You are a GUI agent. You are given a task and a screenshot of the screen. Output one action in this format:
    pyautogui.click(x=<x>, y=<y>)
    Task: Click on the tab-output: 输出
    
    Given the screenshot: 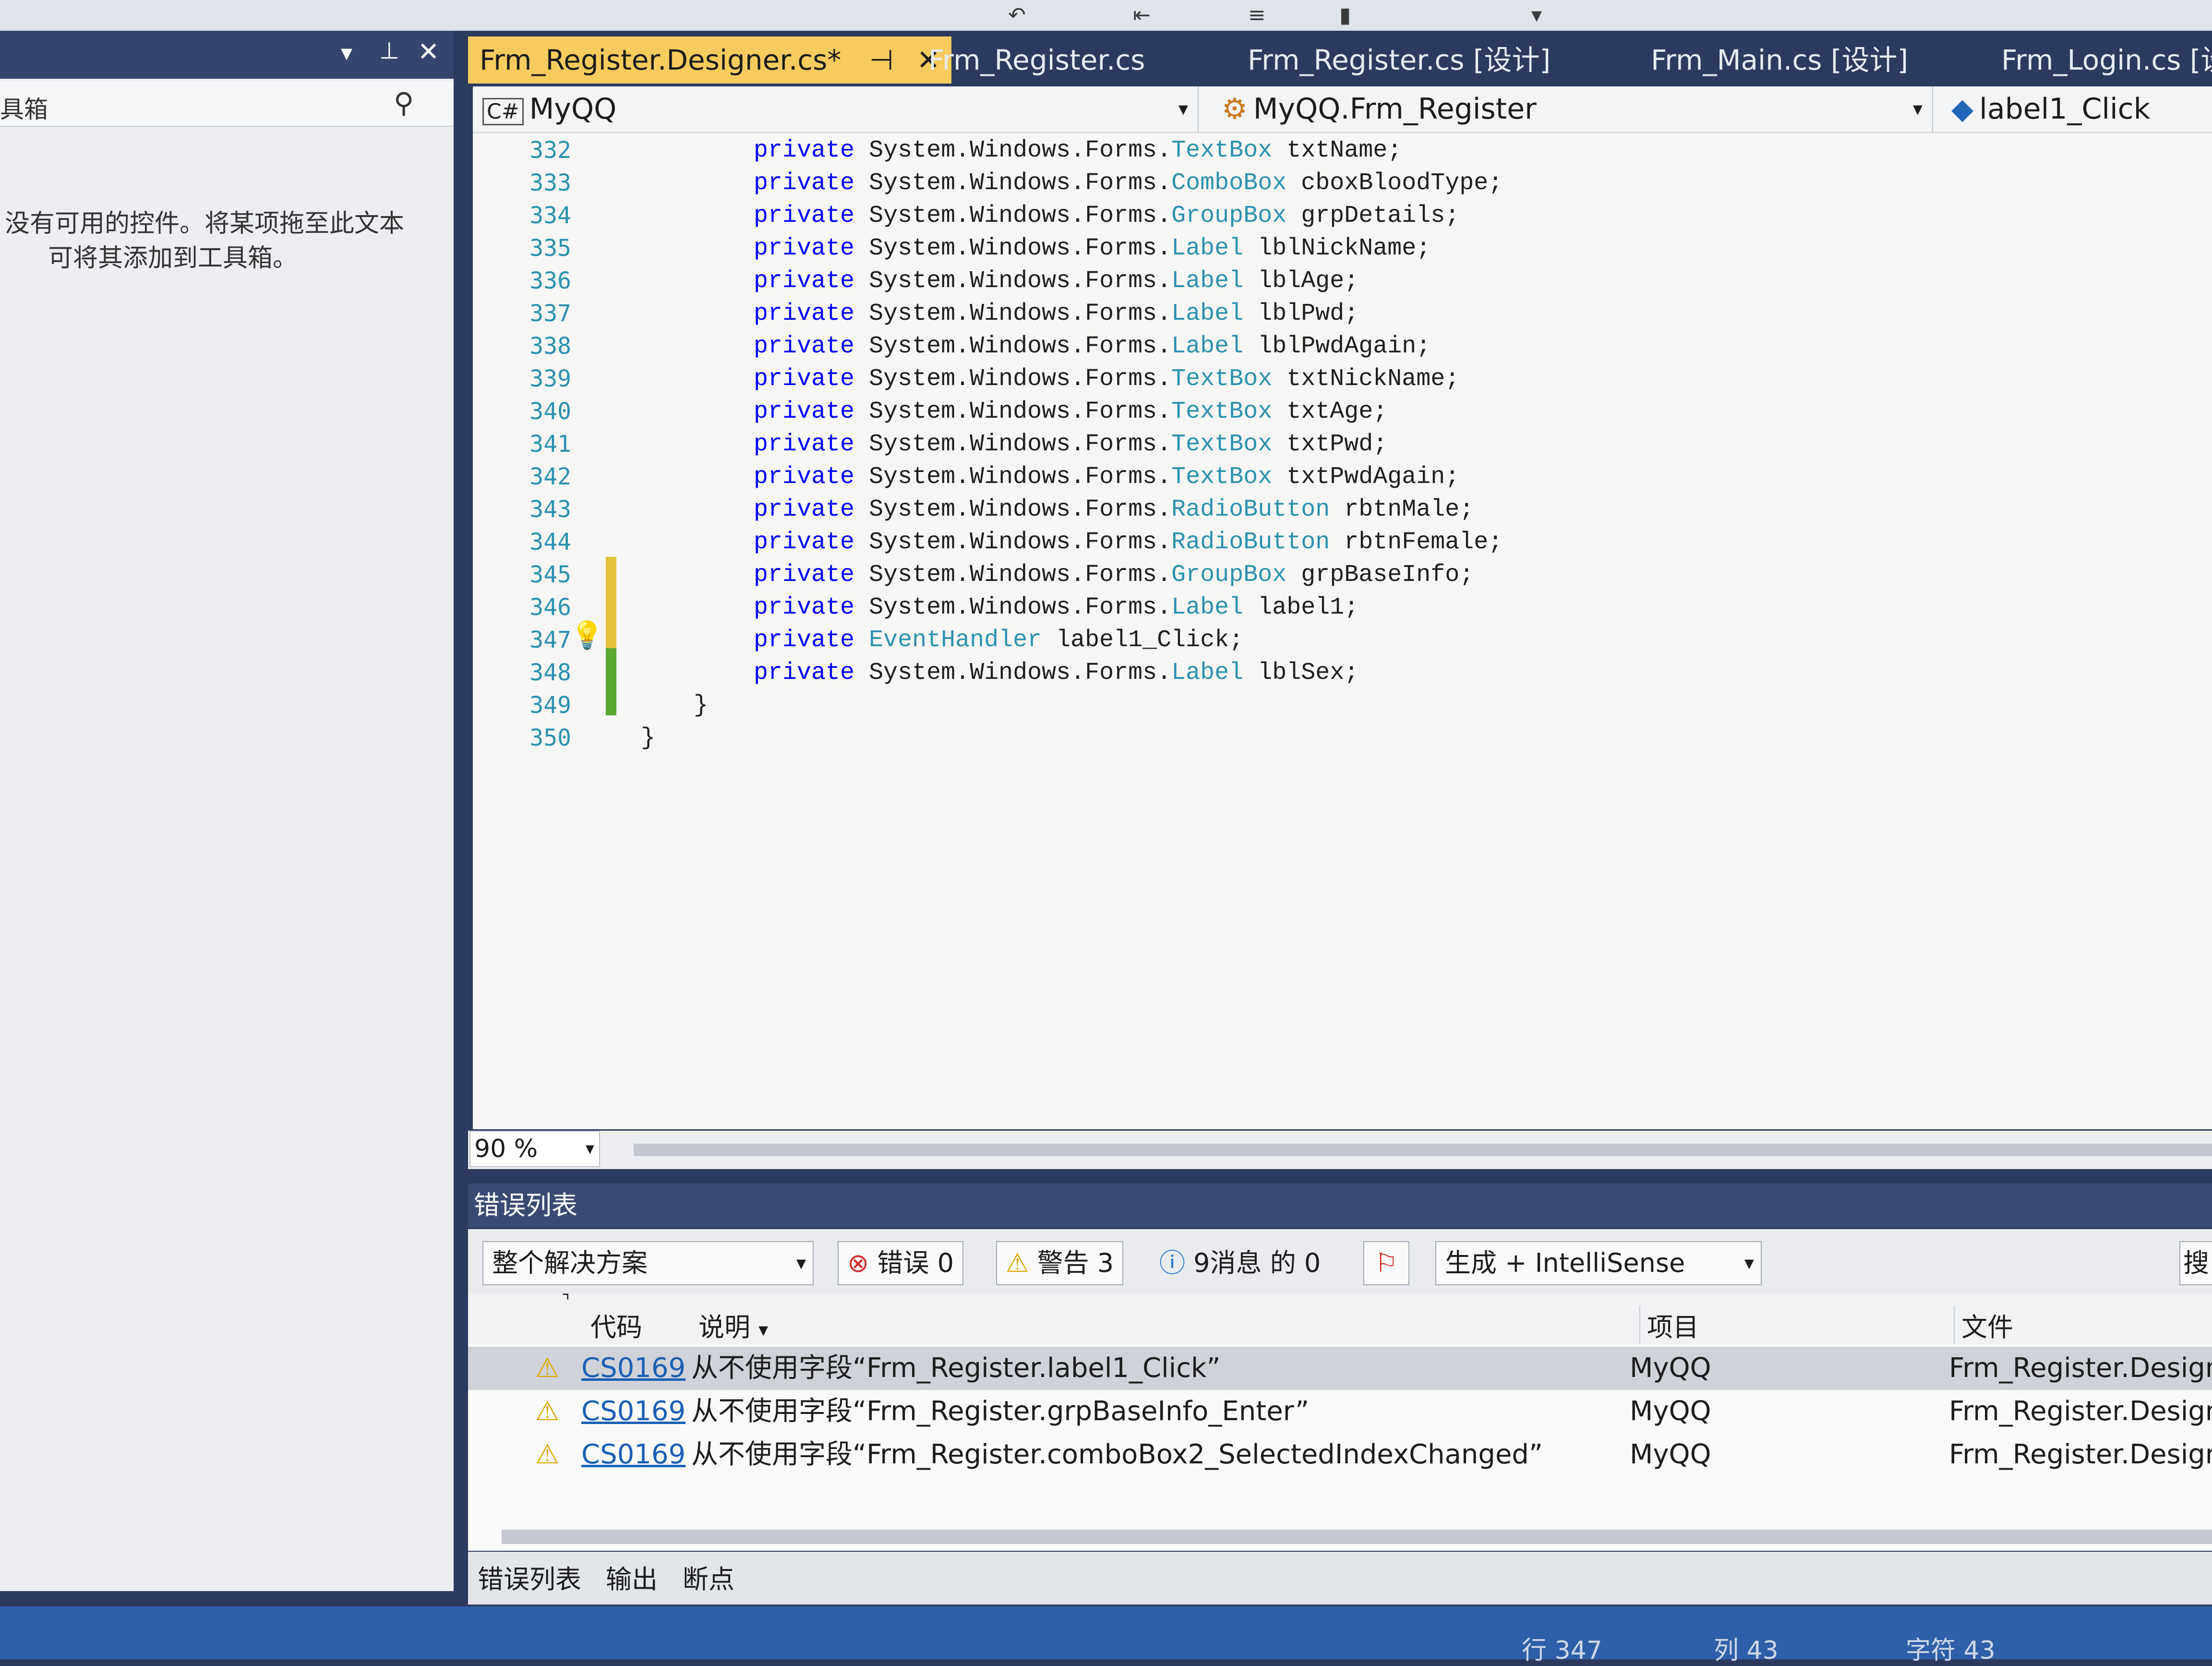 What is the action you would take?
    pyautogui.click(x=632, y=1577)
    